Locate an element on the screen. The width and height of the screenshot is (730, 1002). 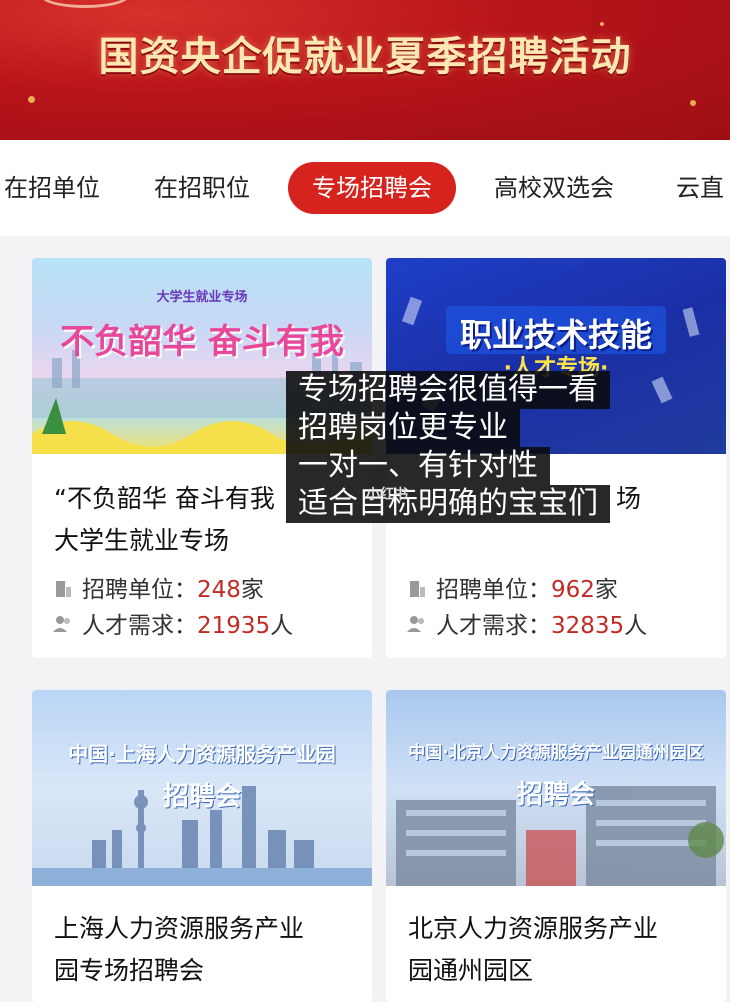
talent-demand-stat: 人才需求：21935人 is located at coordinates (172, 623).